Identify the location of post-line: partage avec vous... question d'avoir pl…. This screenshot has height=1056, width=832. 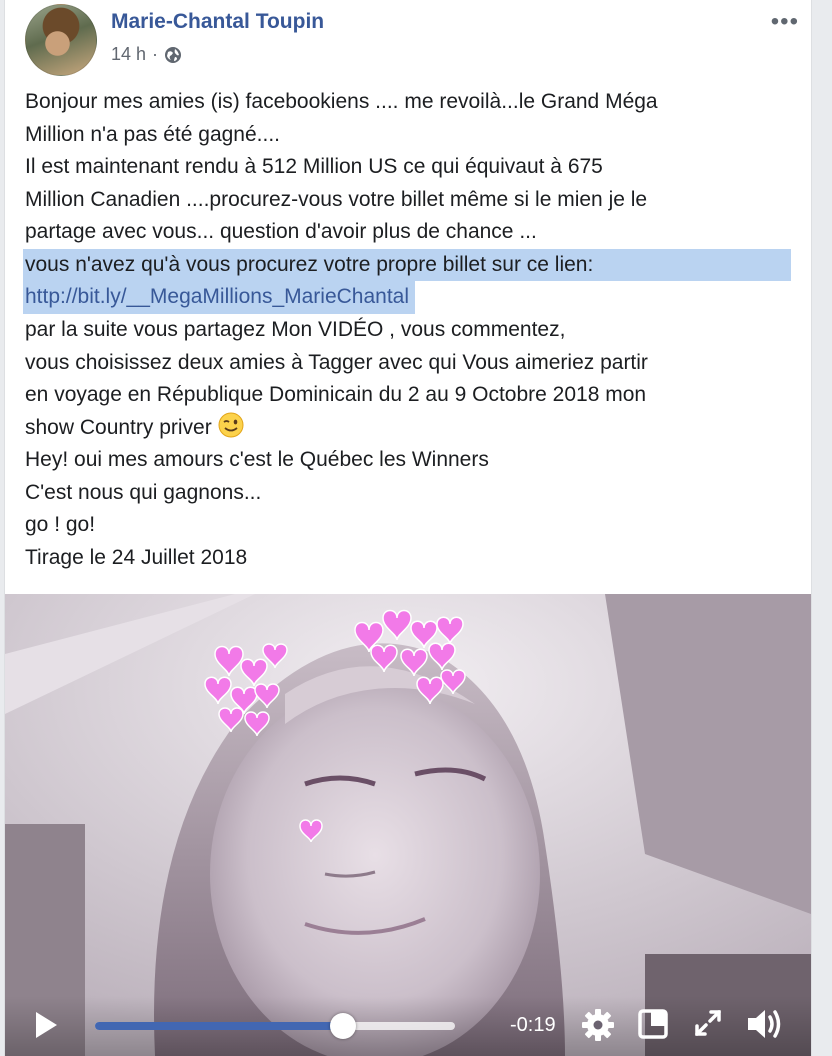
(281, 231).